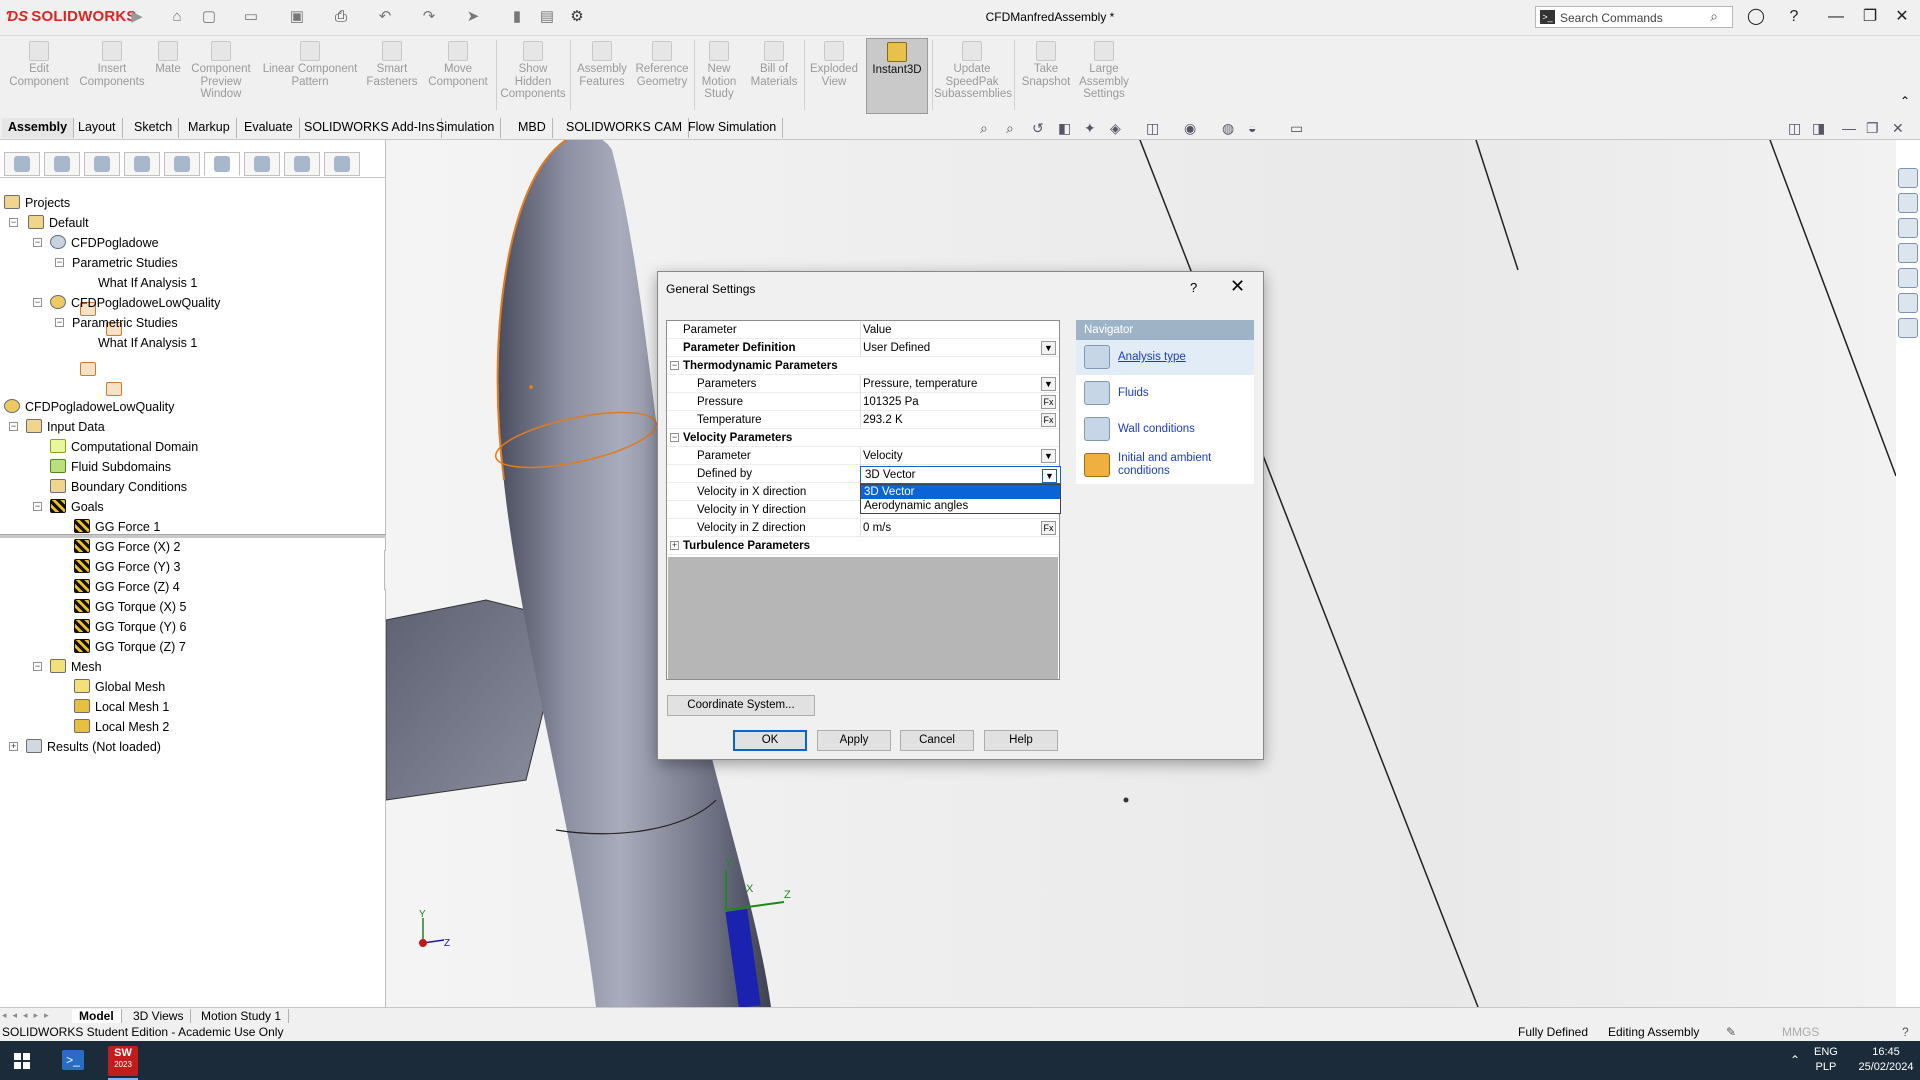  I want to click on tree-item-goal: GG Force 1, so click(117, 527).